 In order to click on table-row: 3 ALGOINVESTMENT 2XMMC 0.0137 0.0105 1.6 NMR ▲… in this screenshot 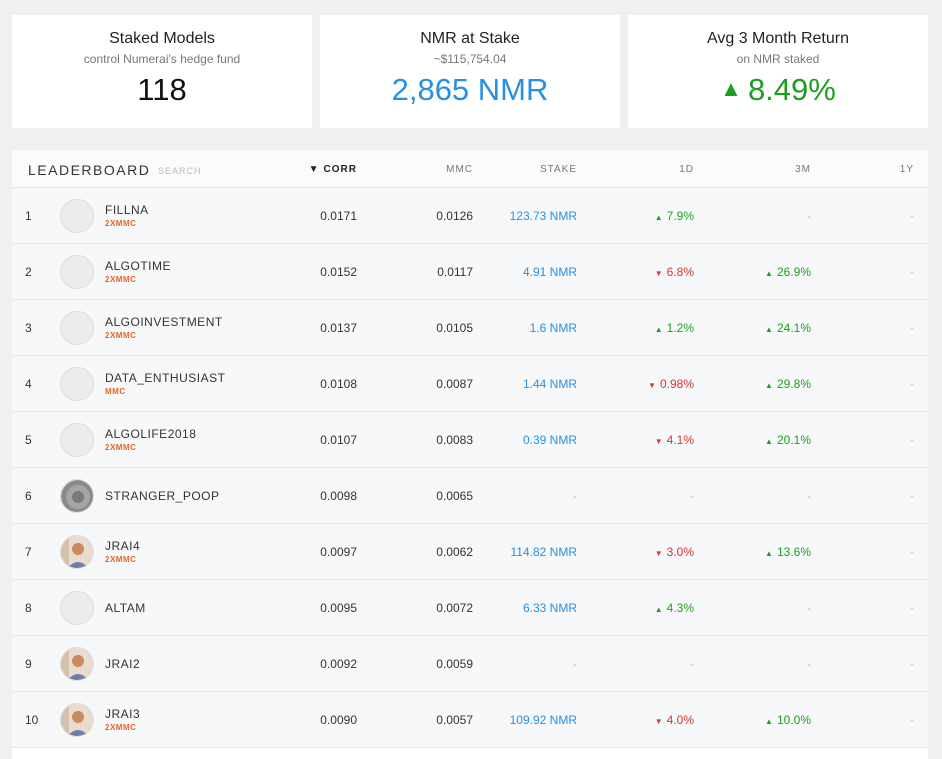, I will do `click(470, 328)`.